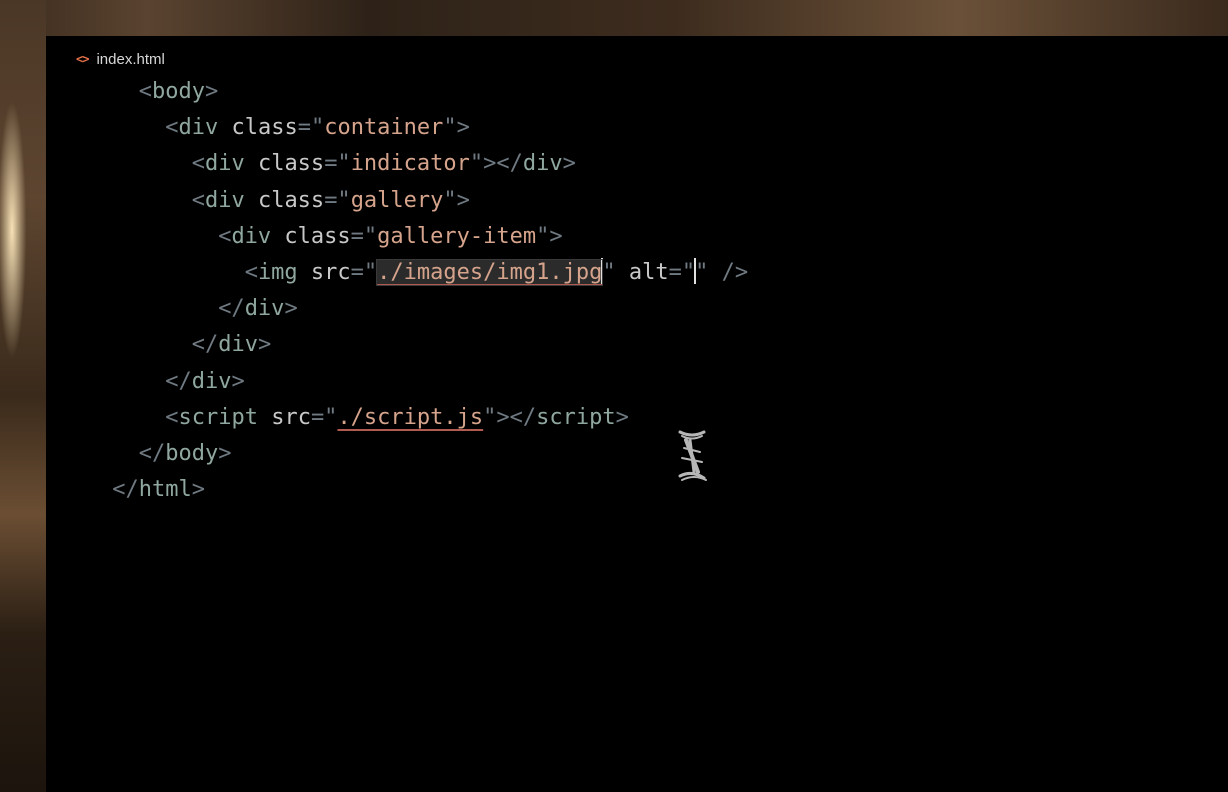  Describe the element at coordinates (692, 455) in the screenshot. I see `text-ibeam-cursor-icon` at that location.